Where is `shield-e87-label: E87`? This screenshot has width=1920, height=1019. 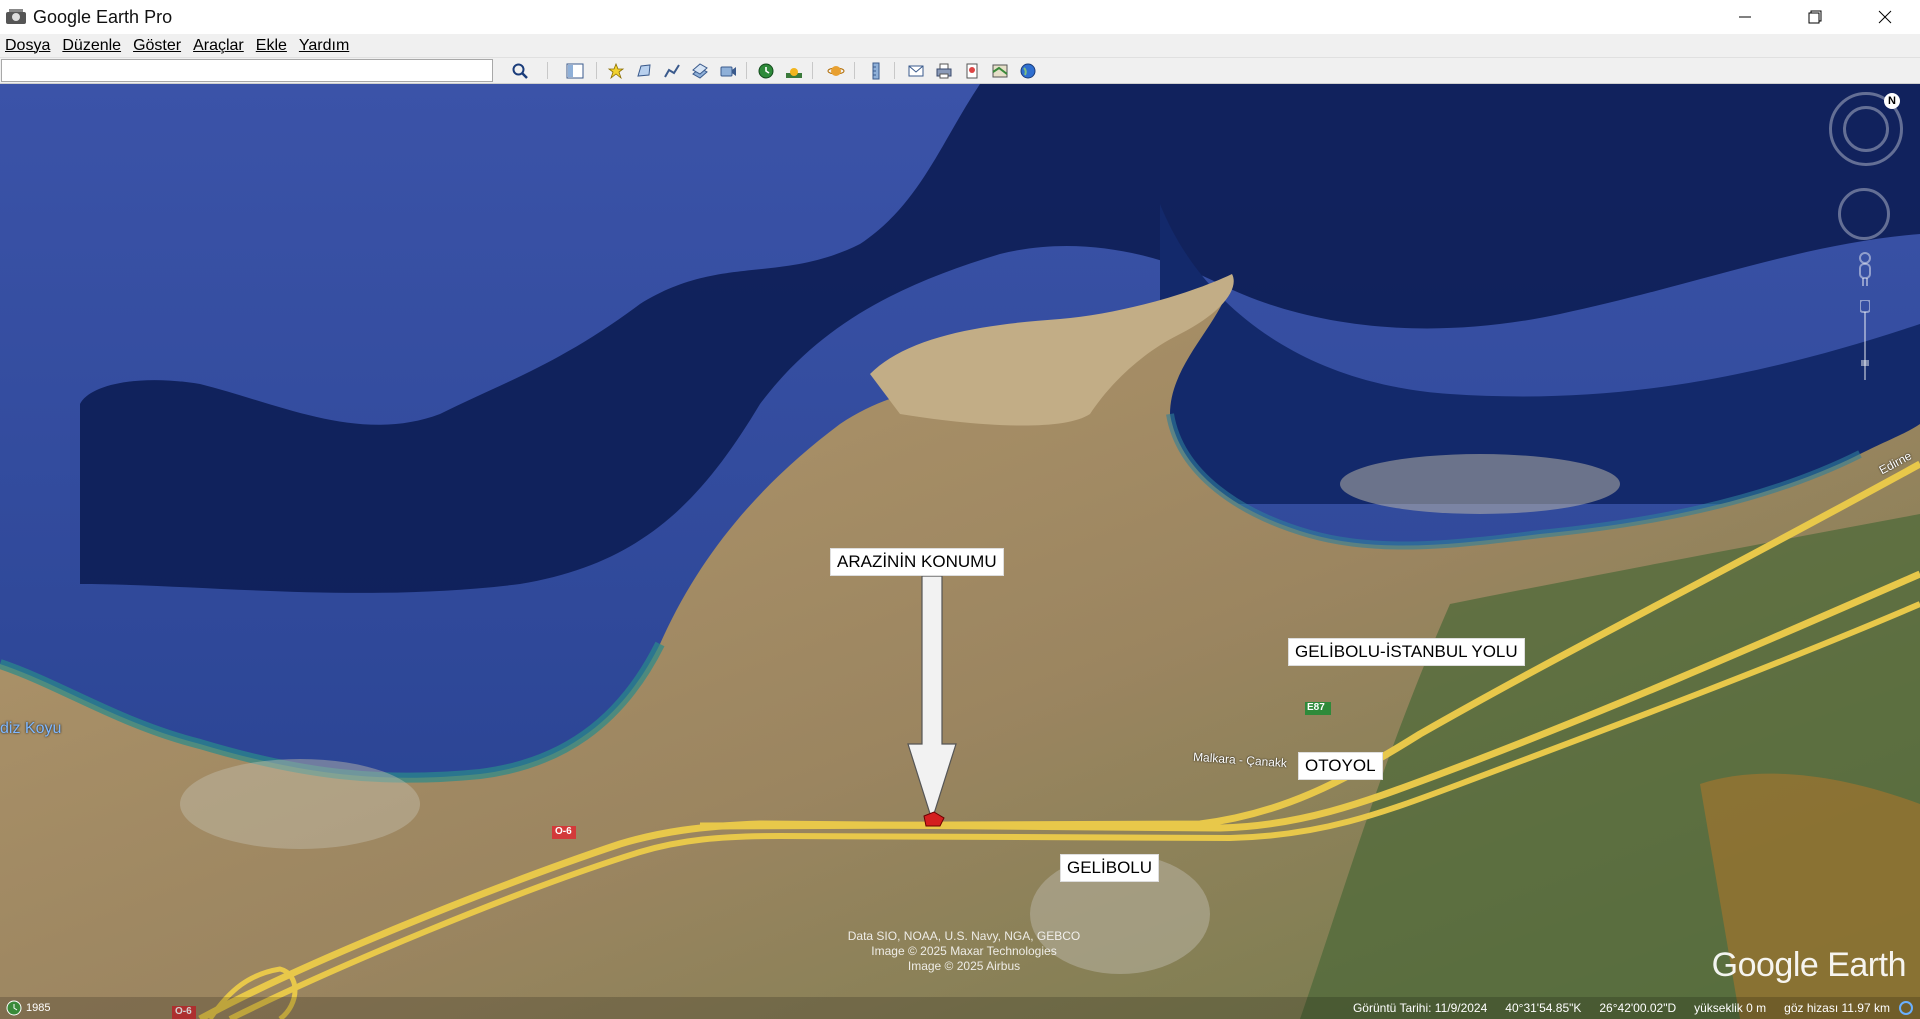 shield-e87-label: E87 is located at coordinates (1316, 707).